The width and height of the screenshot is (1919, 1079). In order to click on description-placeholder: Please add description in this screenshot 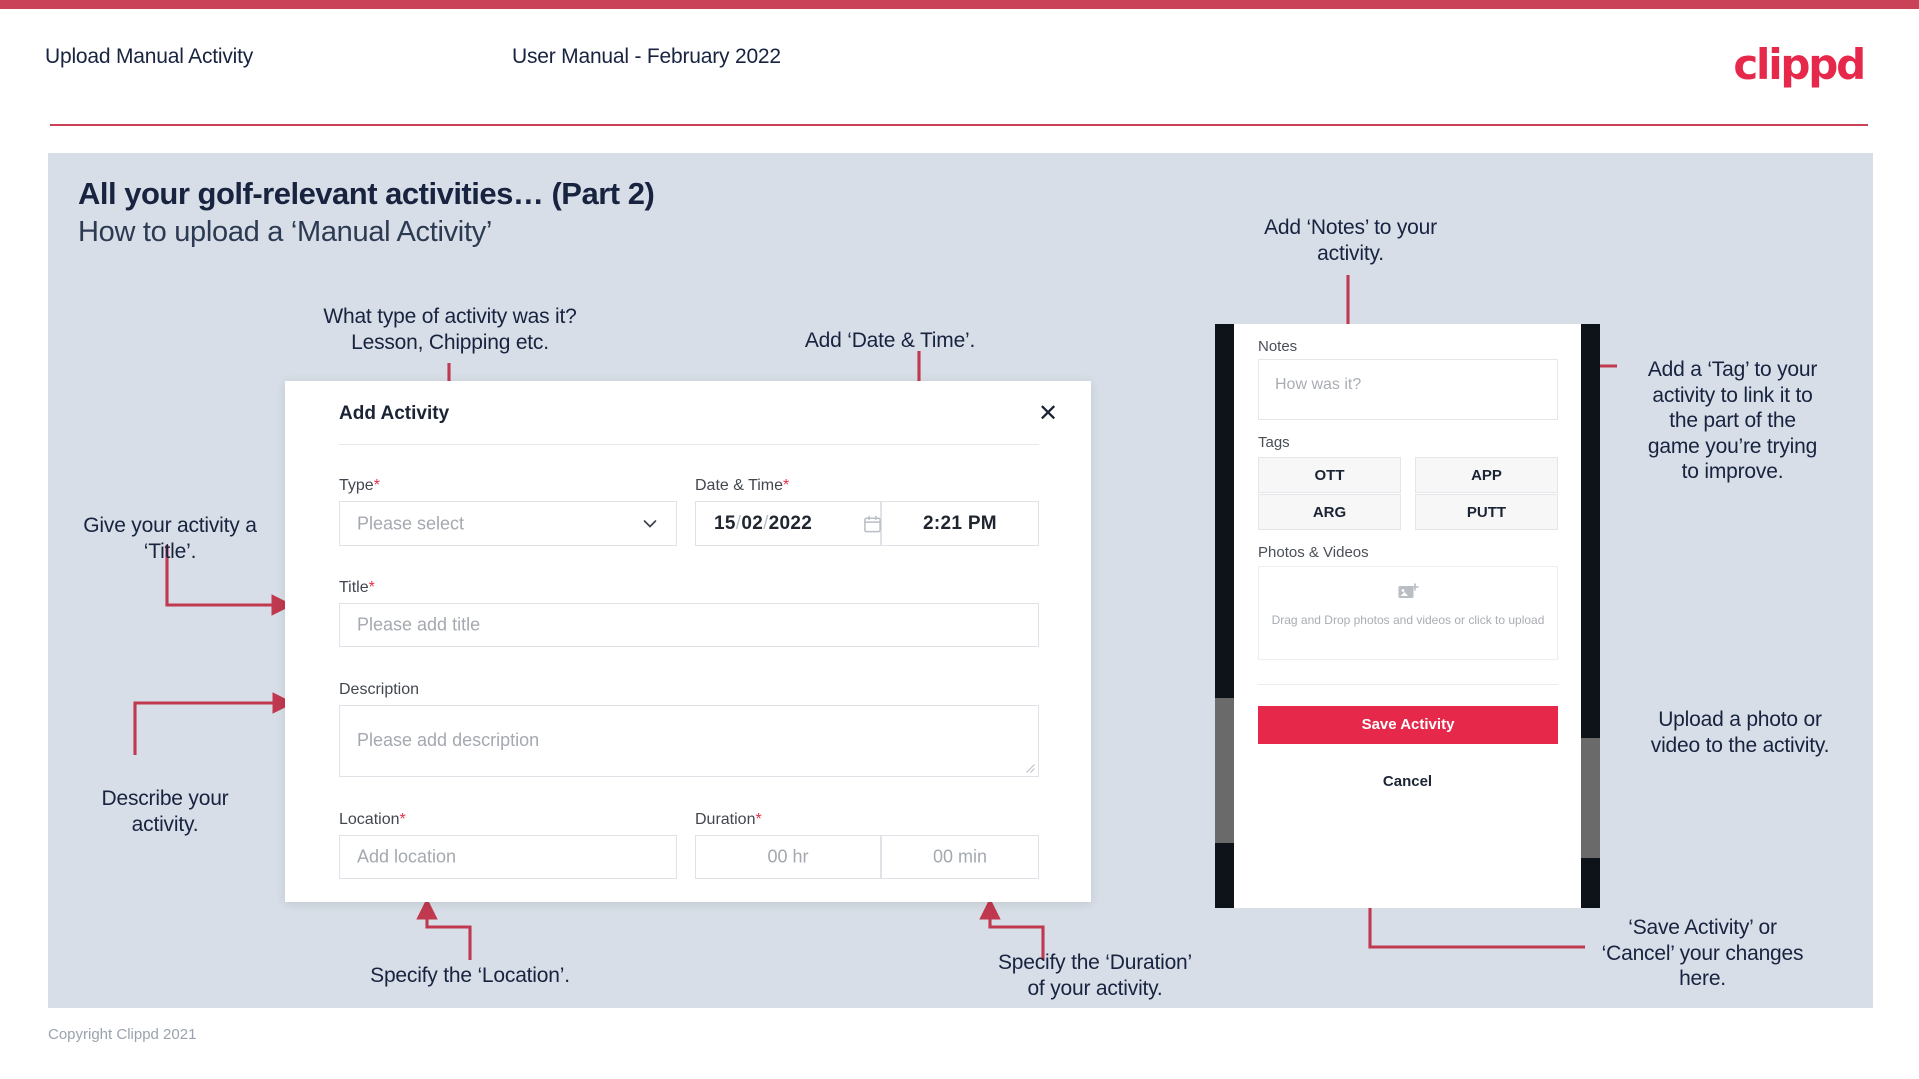, I will do `click(448, 740)`.